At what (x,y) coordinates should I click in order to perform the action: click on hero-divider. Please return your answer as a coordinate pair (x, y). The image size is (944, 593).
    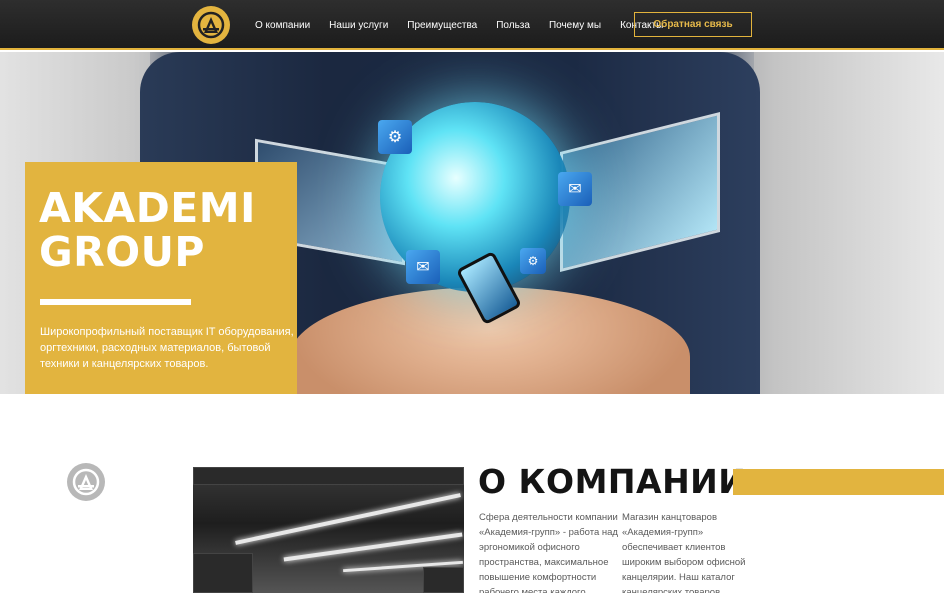
    Looking at the image, I should click on (115, 302).